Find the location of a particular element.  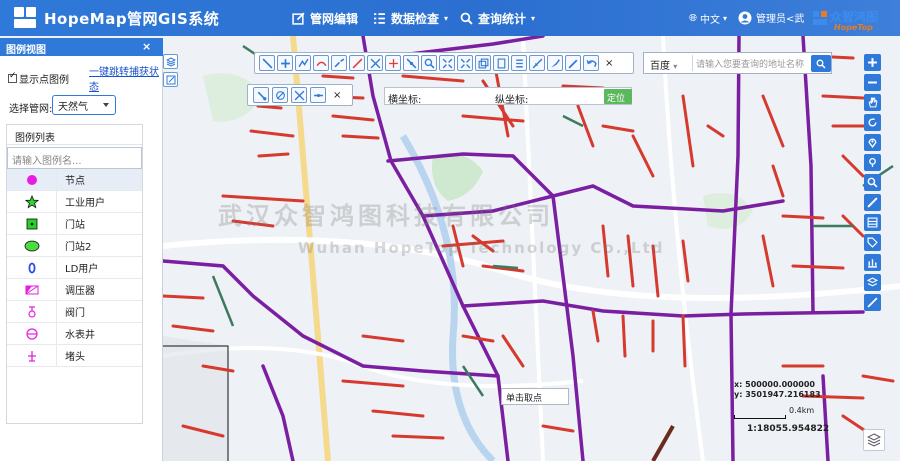

plug-icon is located at coordinates (31, 356).